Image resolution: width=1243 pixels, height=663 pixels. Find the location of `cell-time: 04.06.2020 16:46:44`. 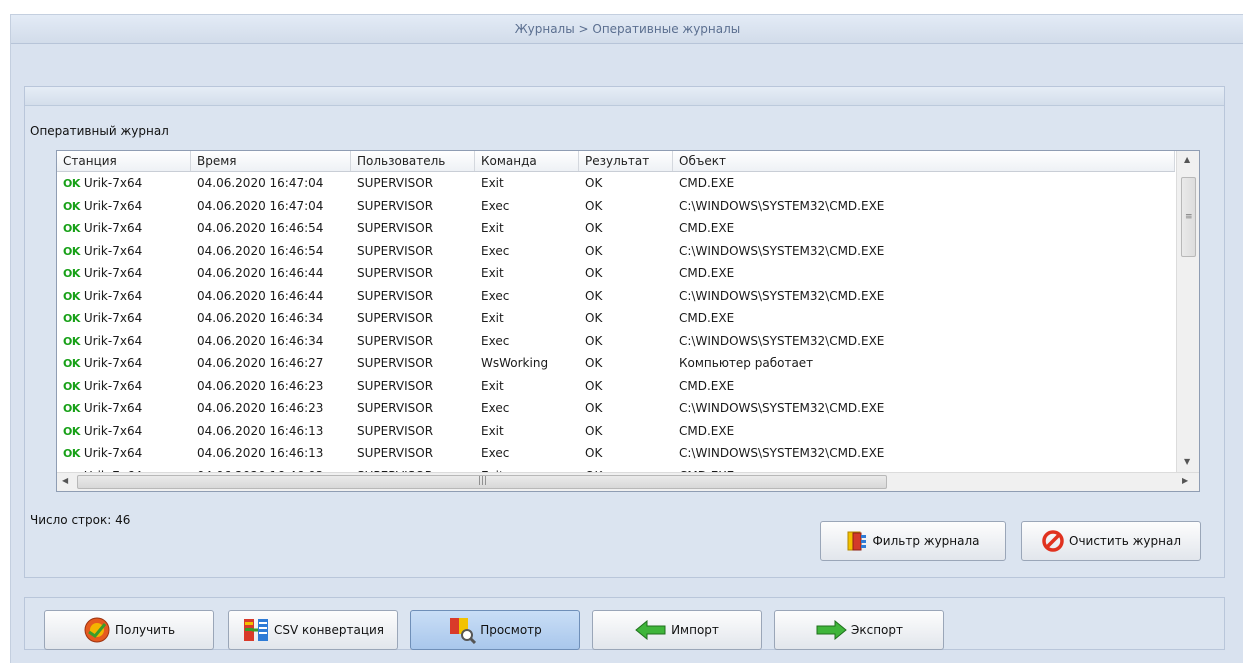

cell-time: 04.06.2020 16:46:44 is located at coordinates (260, 295).